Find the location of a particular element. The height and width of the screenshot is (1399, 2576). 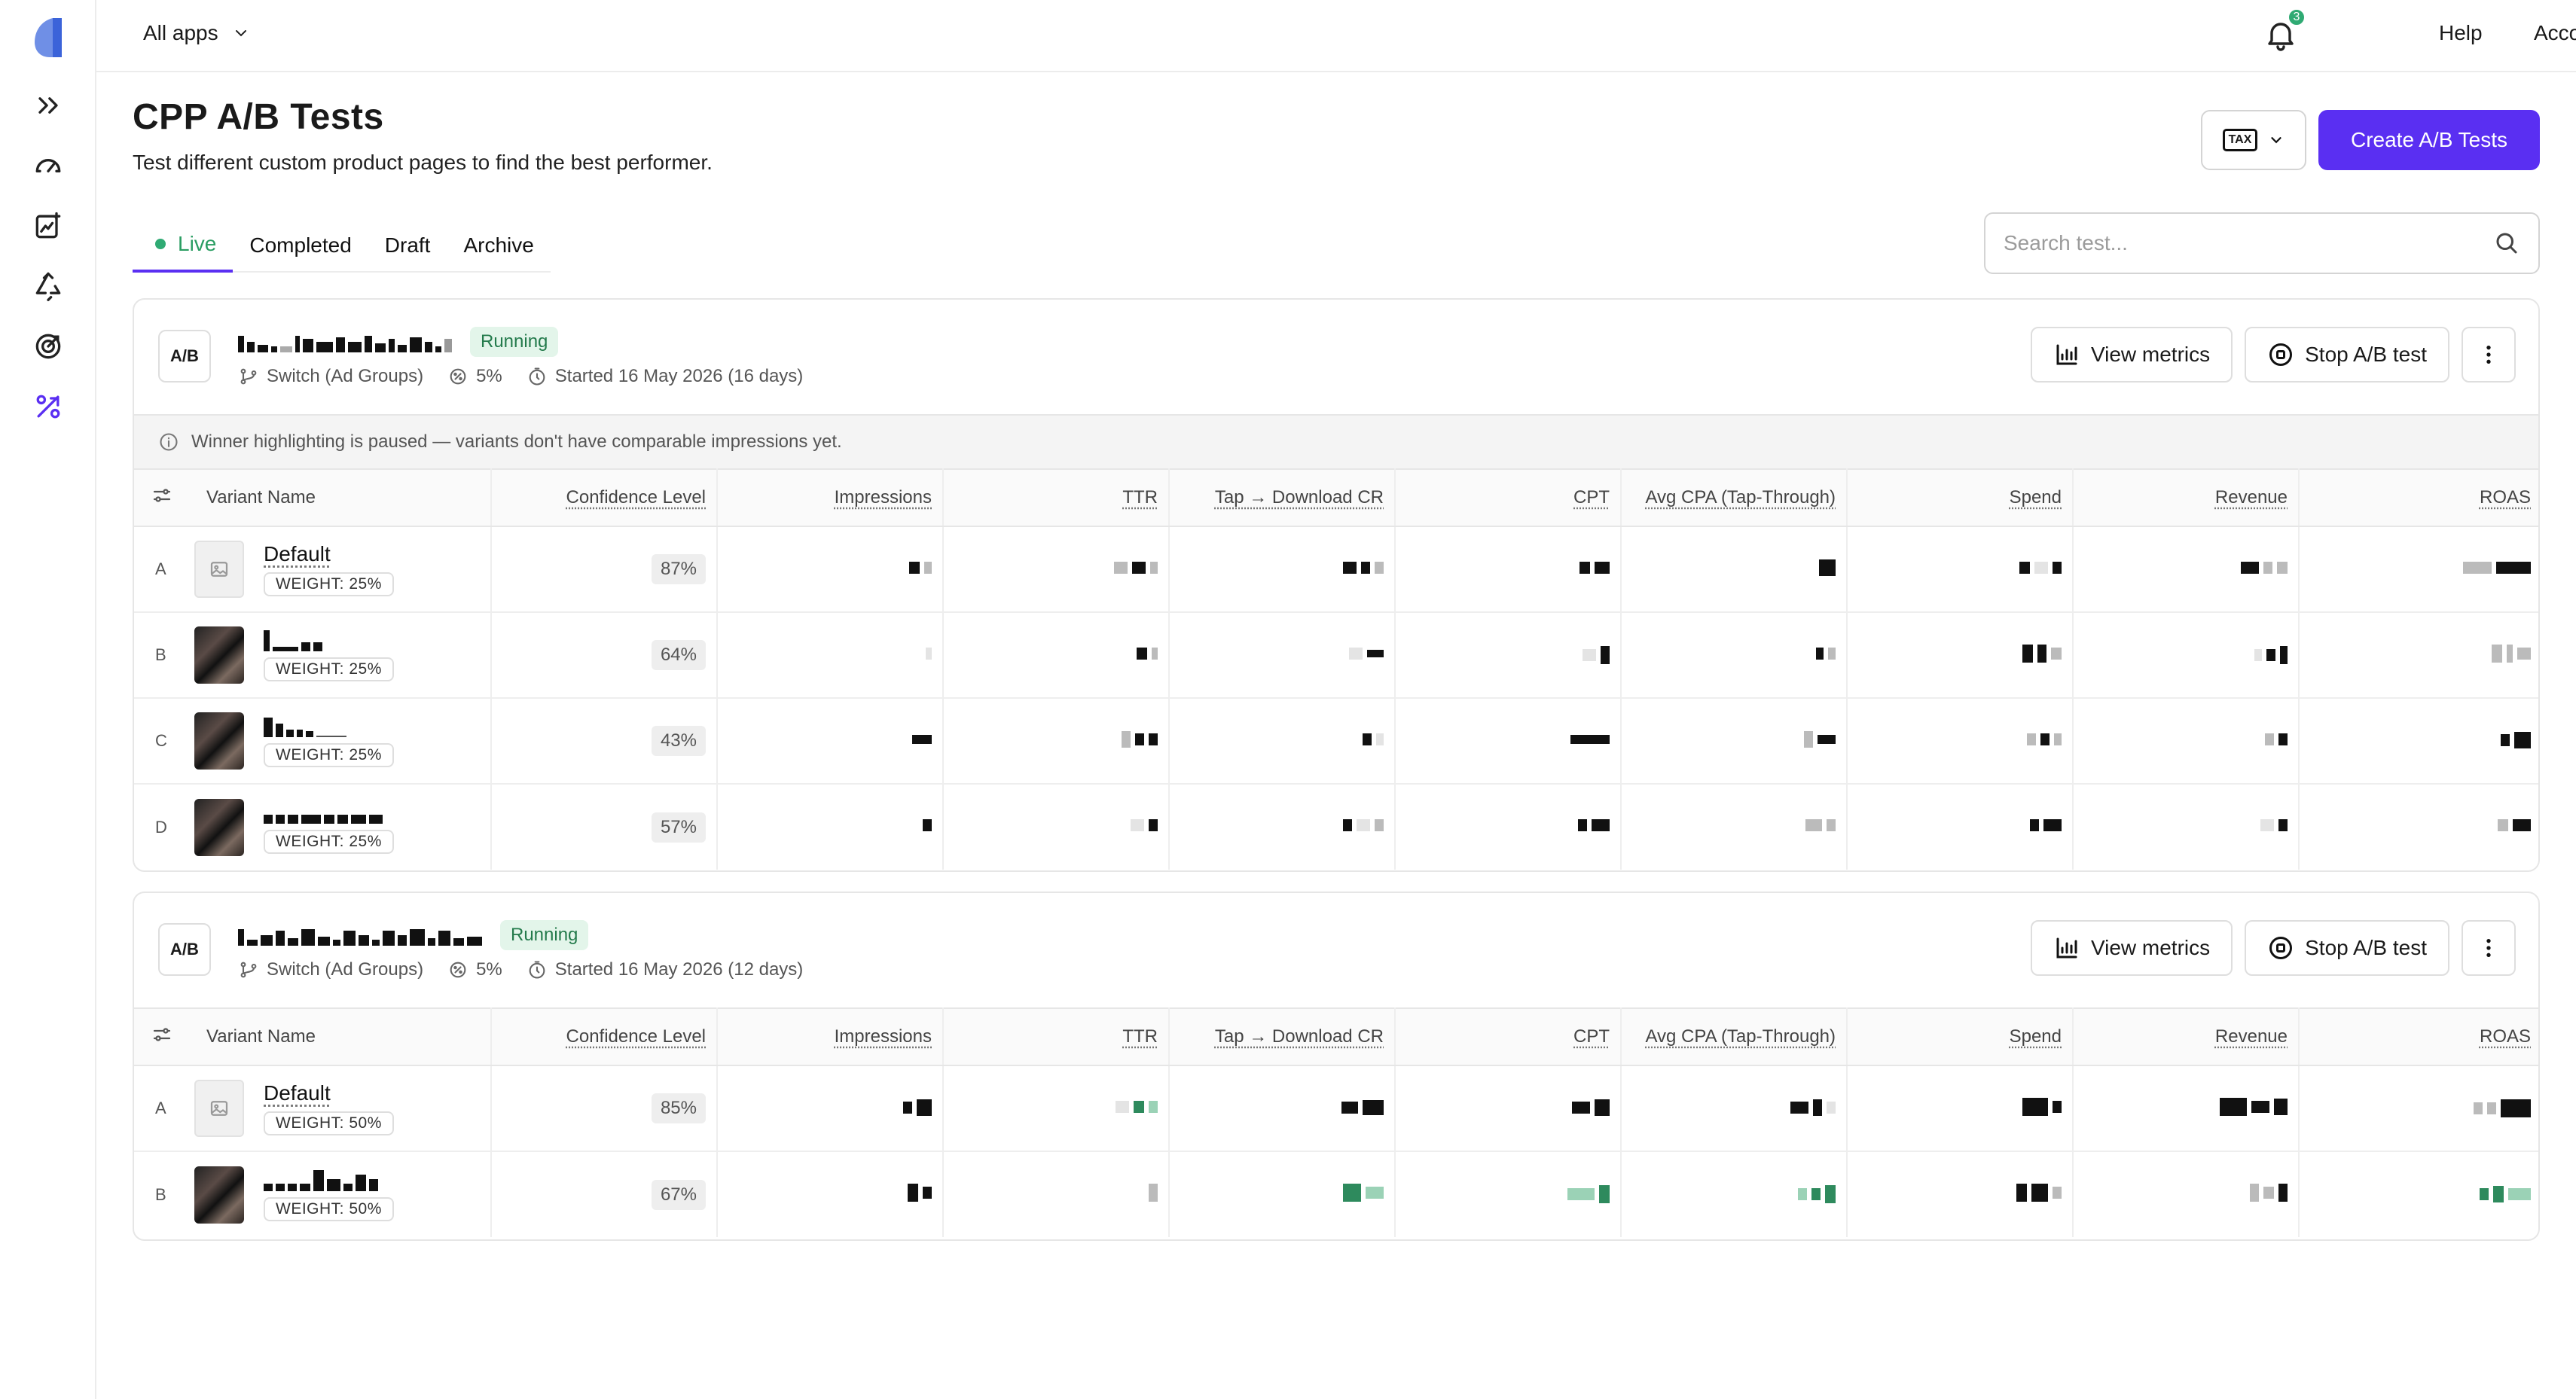

table-row: A Default WEIGHT: 50% 85% is located at coordinates (1336, 1108).